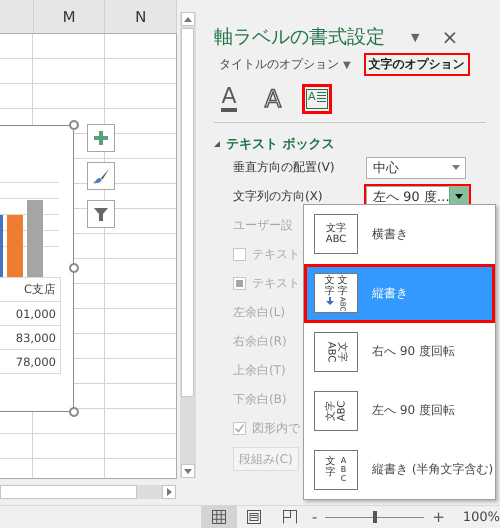  Describe the element at coordinates (285, 64) in the screenshot. I see `options-tab: タイトルのオプション ▼` at that location.